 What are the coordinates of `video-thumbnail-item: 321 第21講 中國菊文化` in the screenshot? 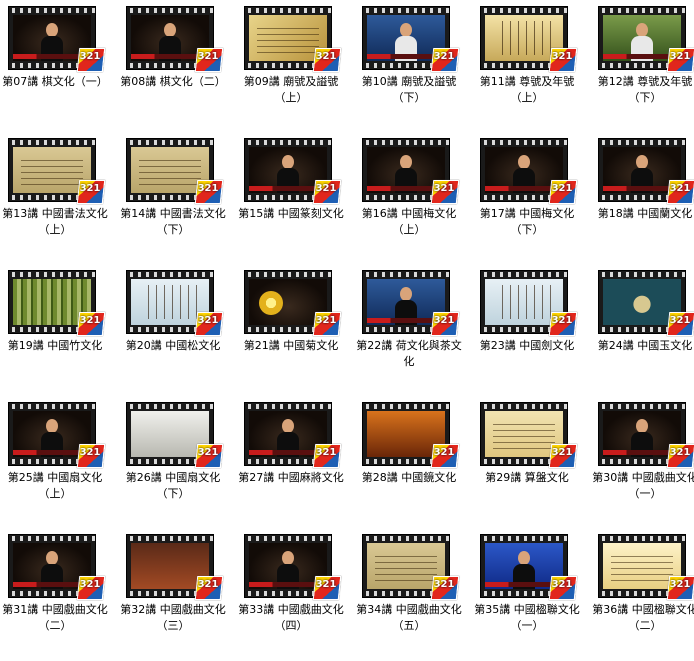 It's located at (297, 330).